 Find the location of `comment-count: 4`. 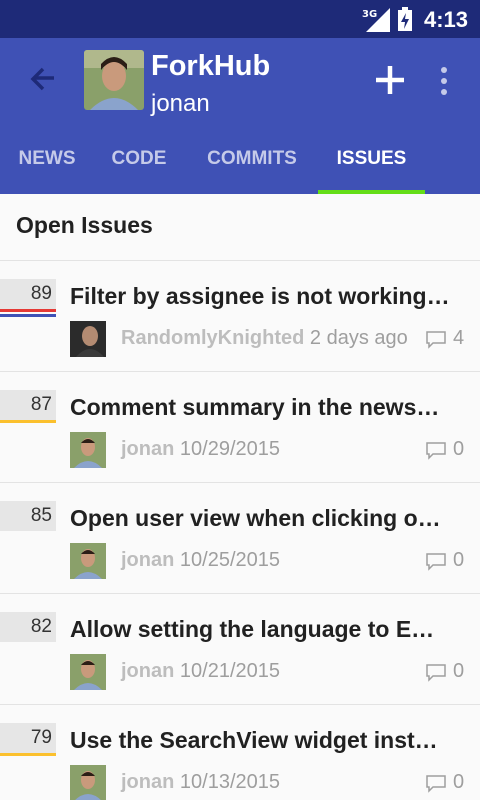

comment-count: 4 is located at coordinates (459, 338).